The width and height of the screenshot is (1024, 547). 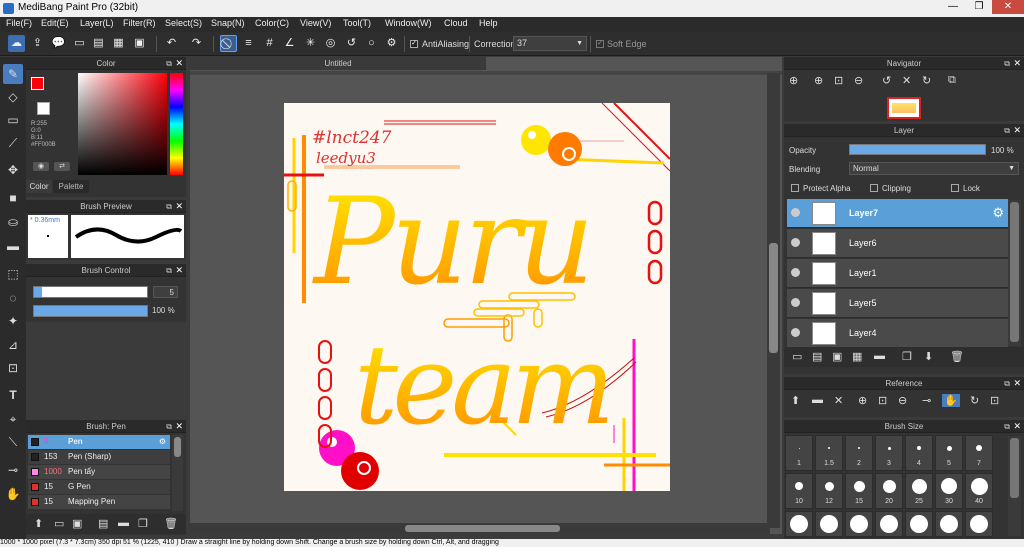 What do you see at coordinates (183, 23) in the screenshot?
I see `menu-select: Select(S)` at bounding box center [183, 23].